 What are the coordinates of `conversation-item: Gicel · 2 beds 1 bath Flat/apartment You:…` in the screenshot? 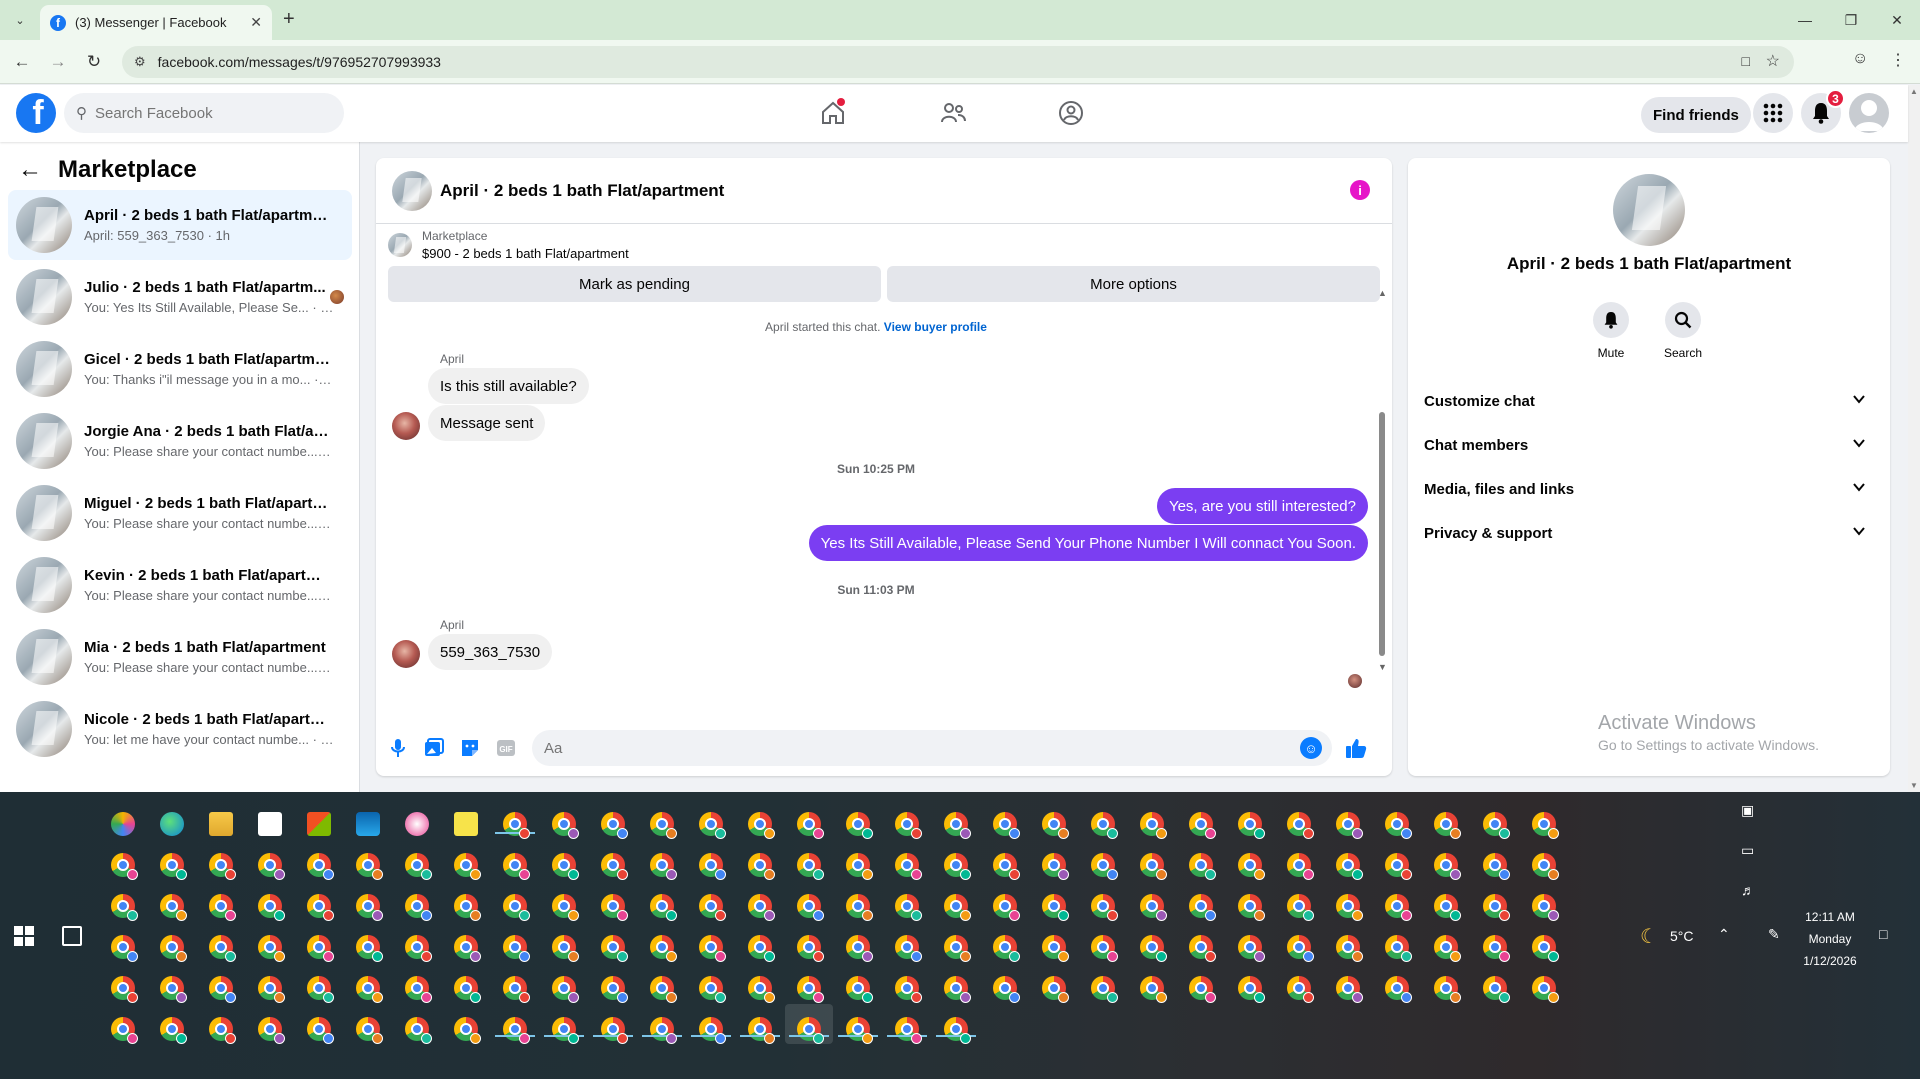 It's located at (180, 369).